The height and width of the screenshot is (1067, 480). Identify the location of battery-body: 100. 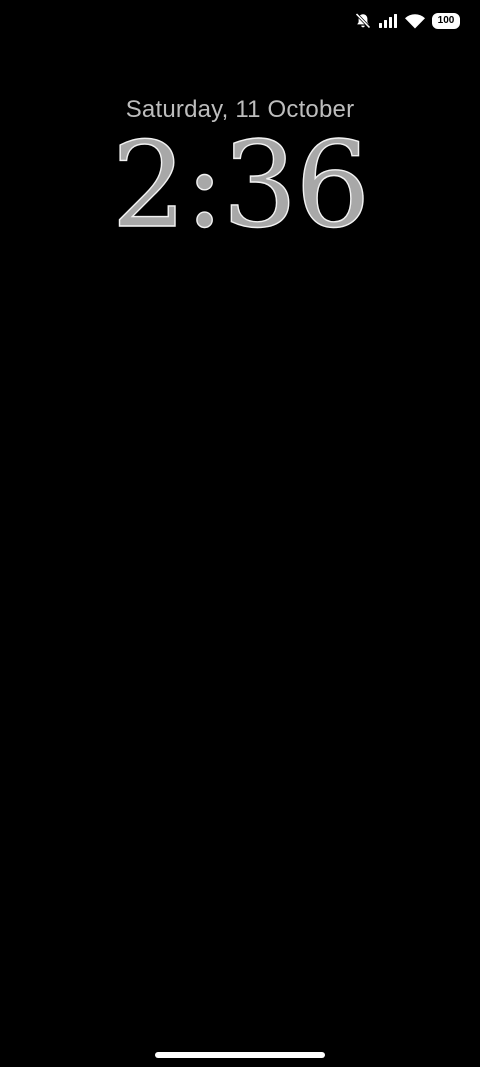
(446, 21).